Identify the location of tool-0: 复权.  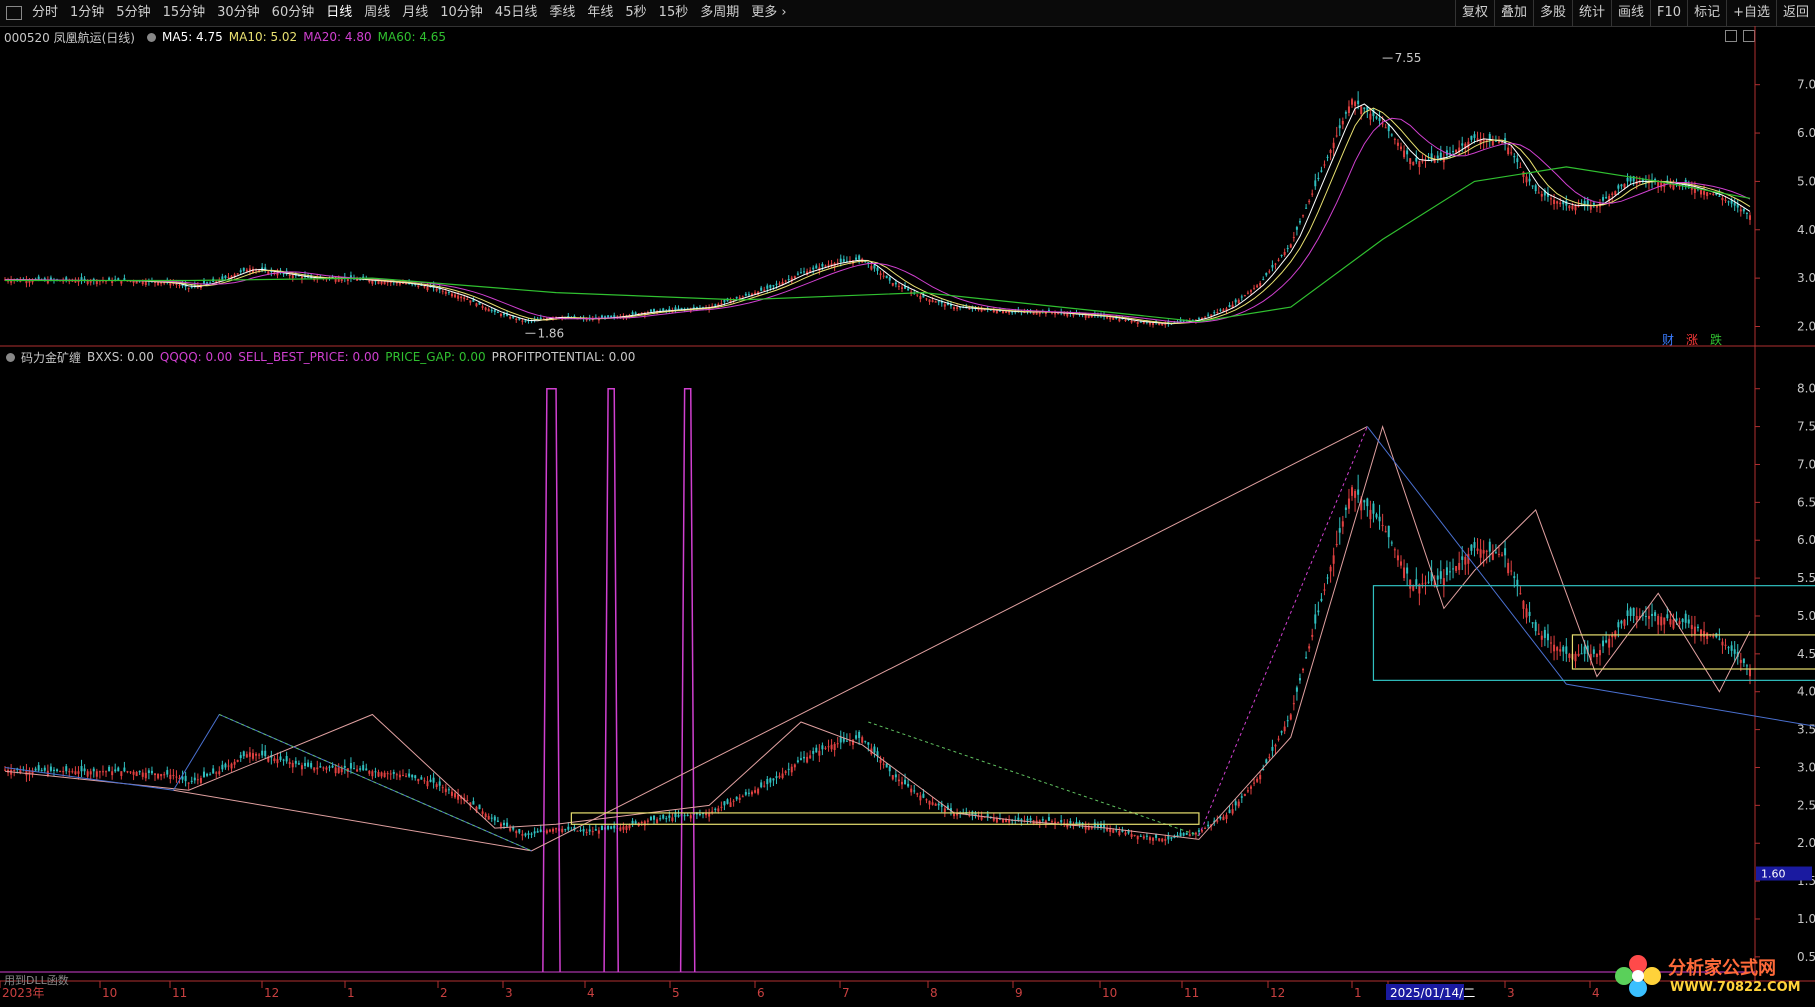
(1474, 13).